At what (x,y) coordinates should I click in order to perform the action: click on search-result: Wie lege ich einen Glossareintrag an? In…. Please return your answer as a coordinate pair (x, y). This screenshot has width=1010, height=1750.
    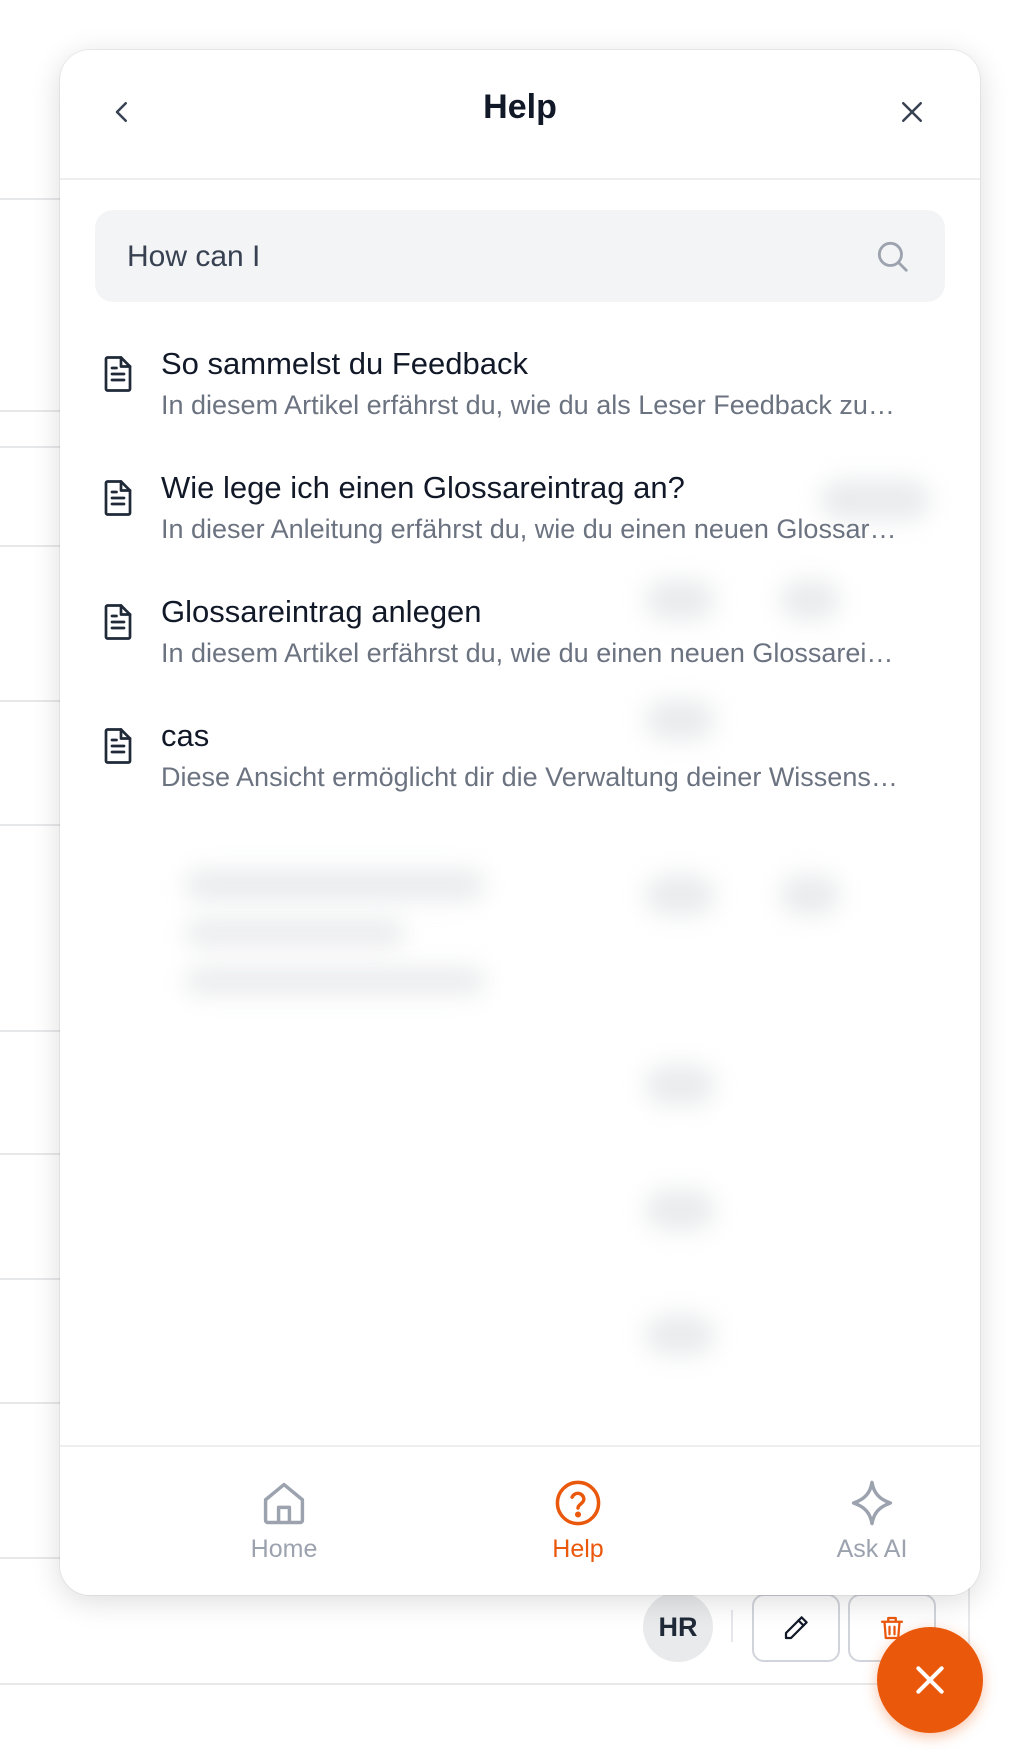
    Looking at the image, I should click on (520, 532).